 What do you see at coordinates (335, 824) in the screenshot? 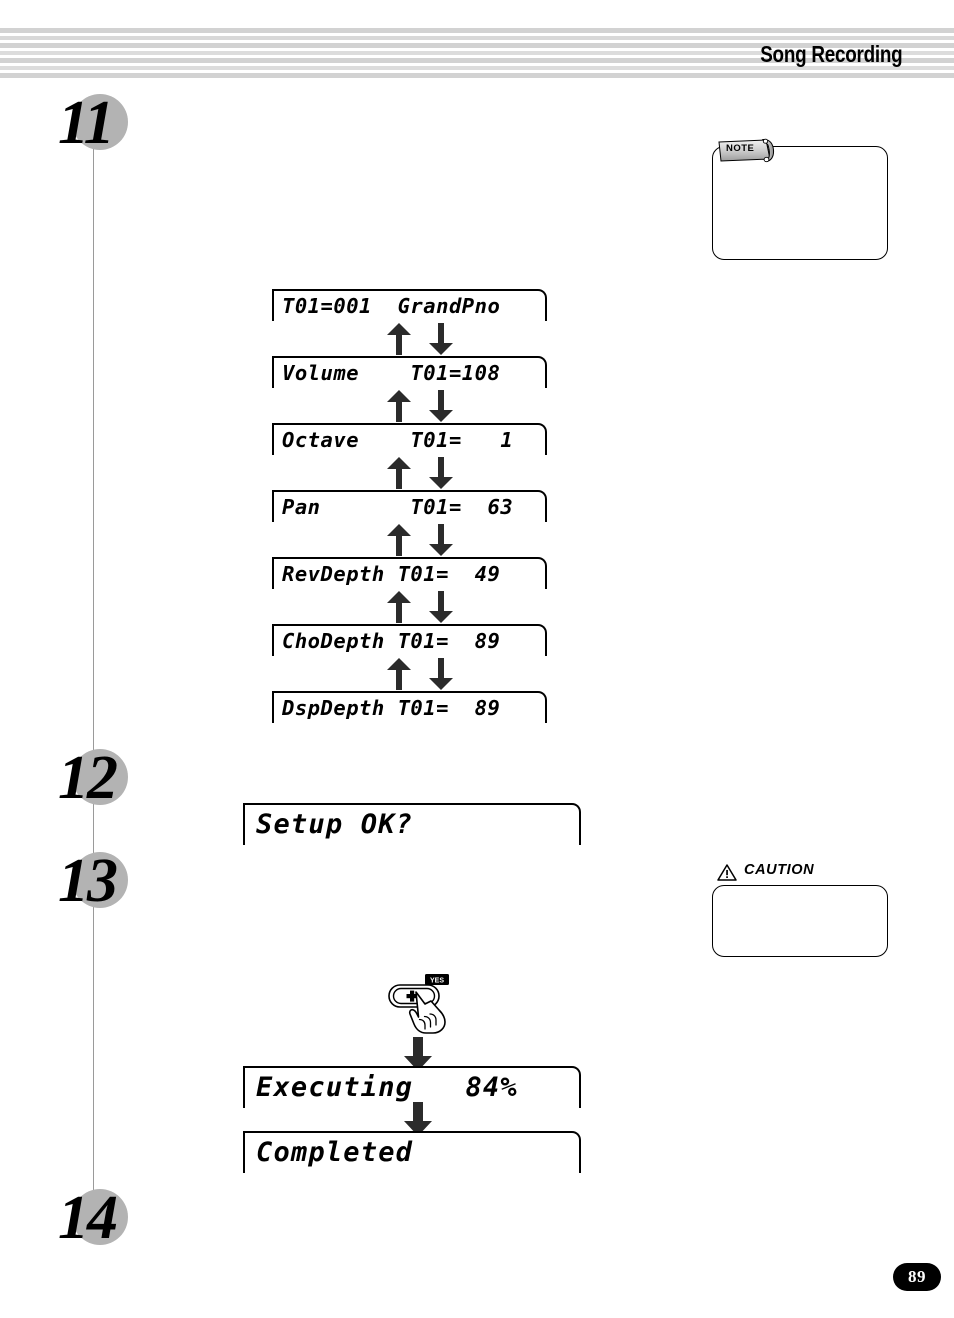
I see `lcd-text: Setup OK?` at bounding box center [335, 824].